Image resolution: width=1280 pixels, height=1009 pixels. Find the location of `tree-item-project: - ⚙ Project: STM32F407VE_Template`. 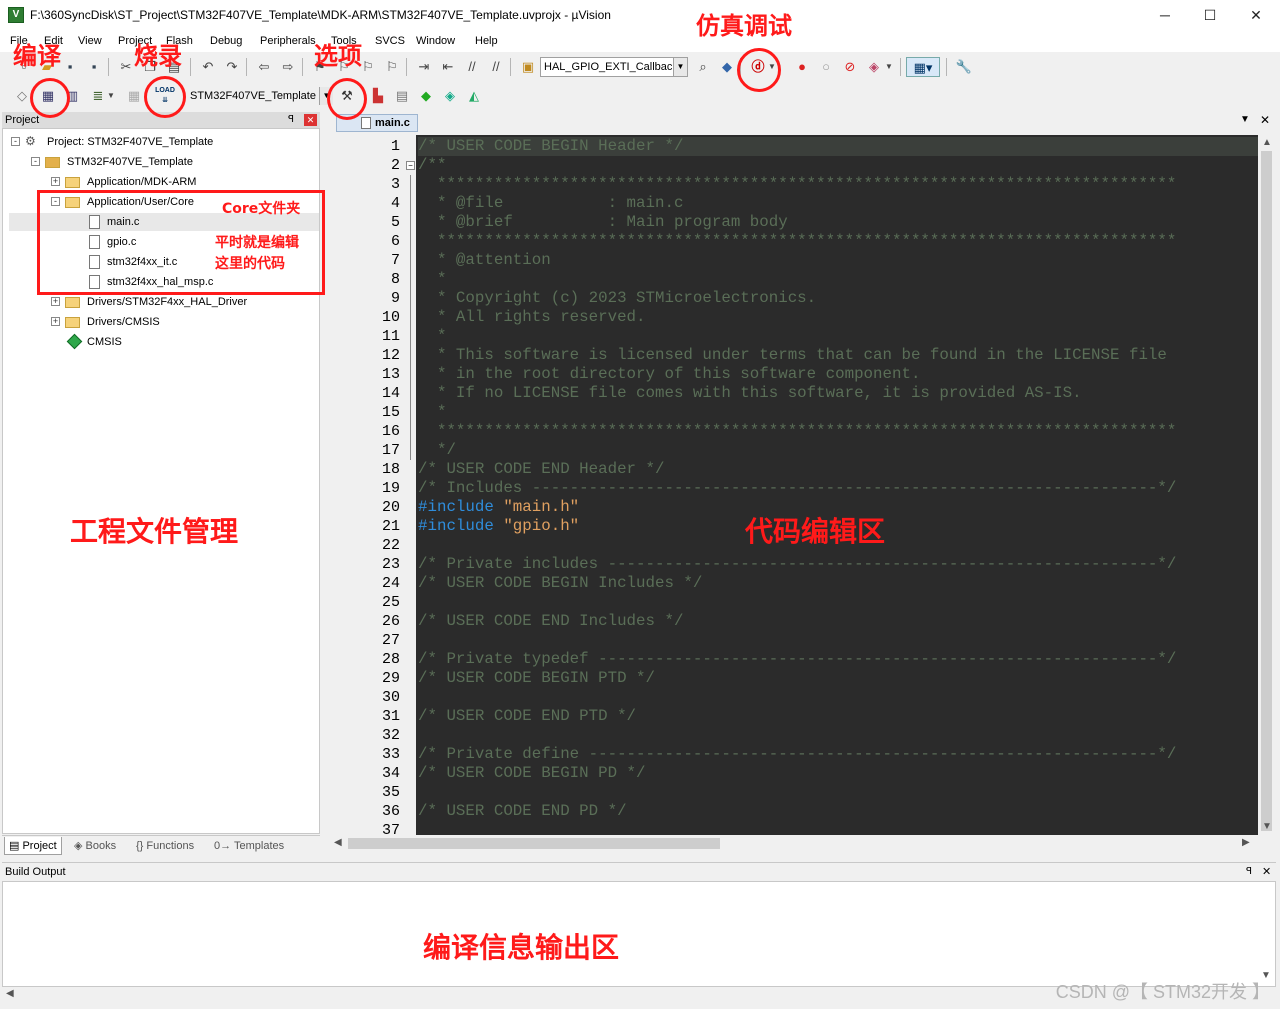

tree-item-project: - ⚙ Project: STM32F407VE_Template is located at coordinates (159, 142).